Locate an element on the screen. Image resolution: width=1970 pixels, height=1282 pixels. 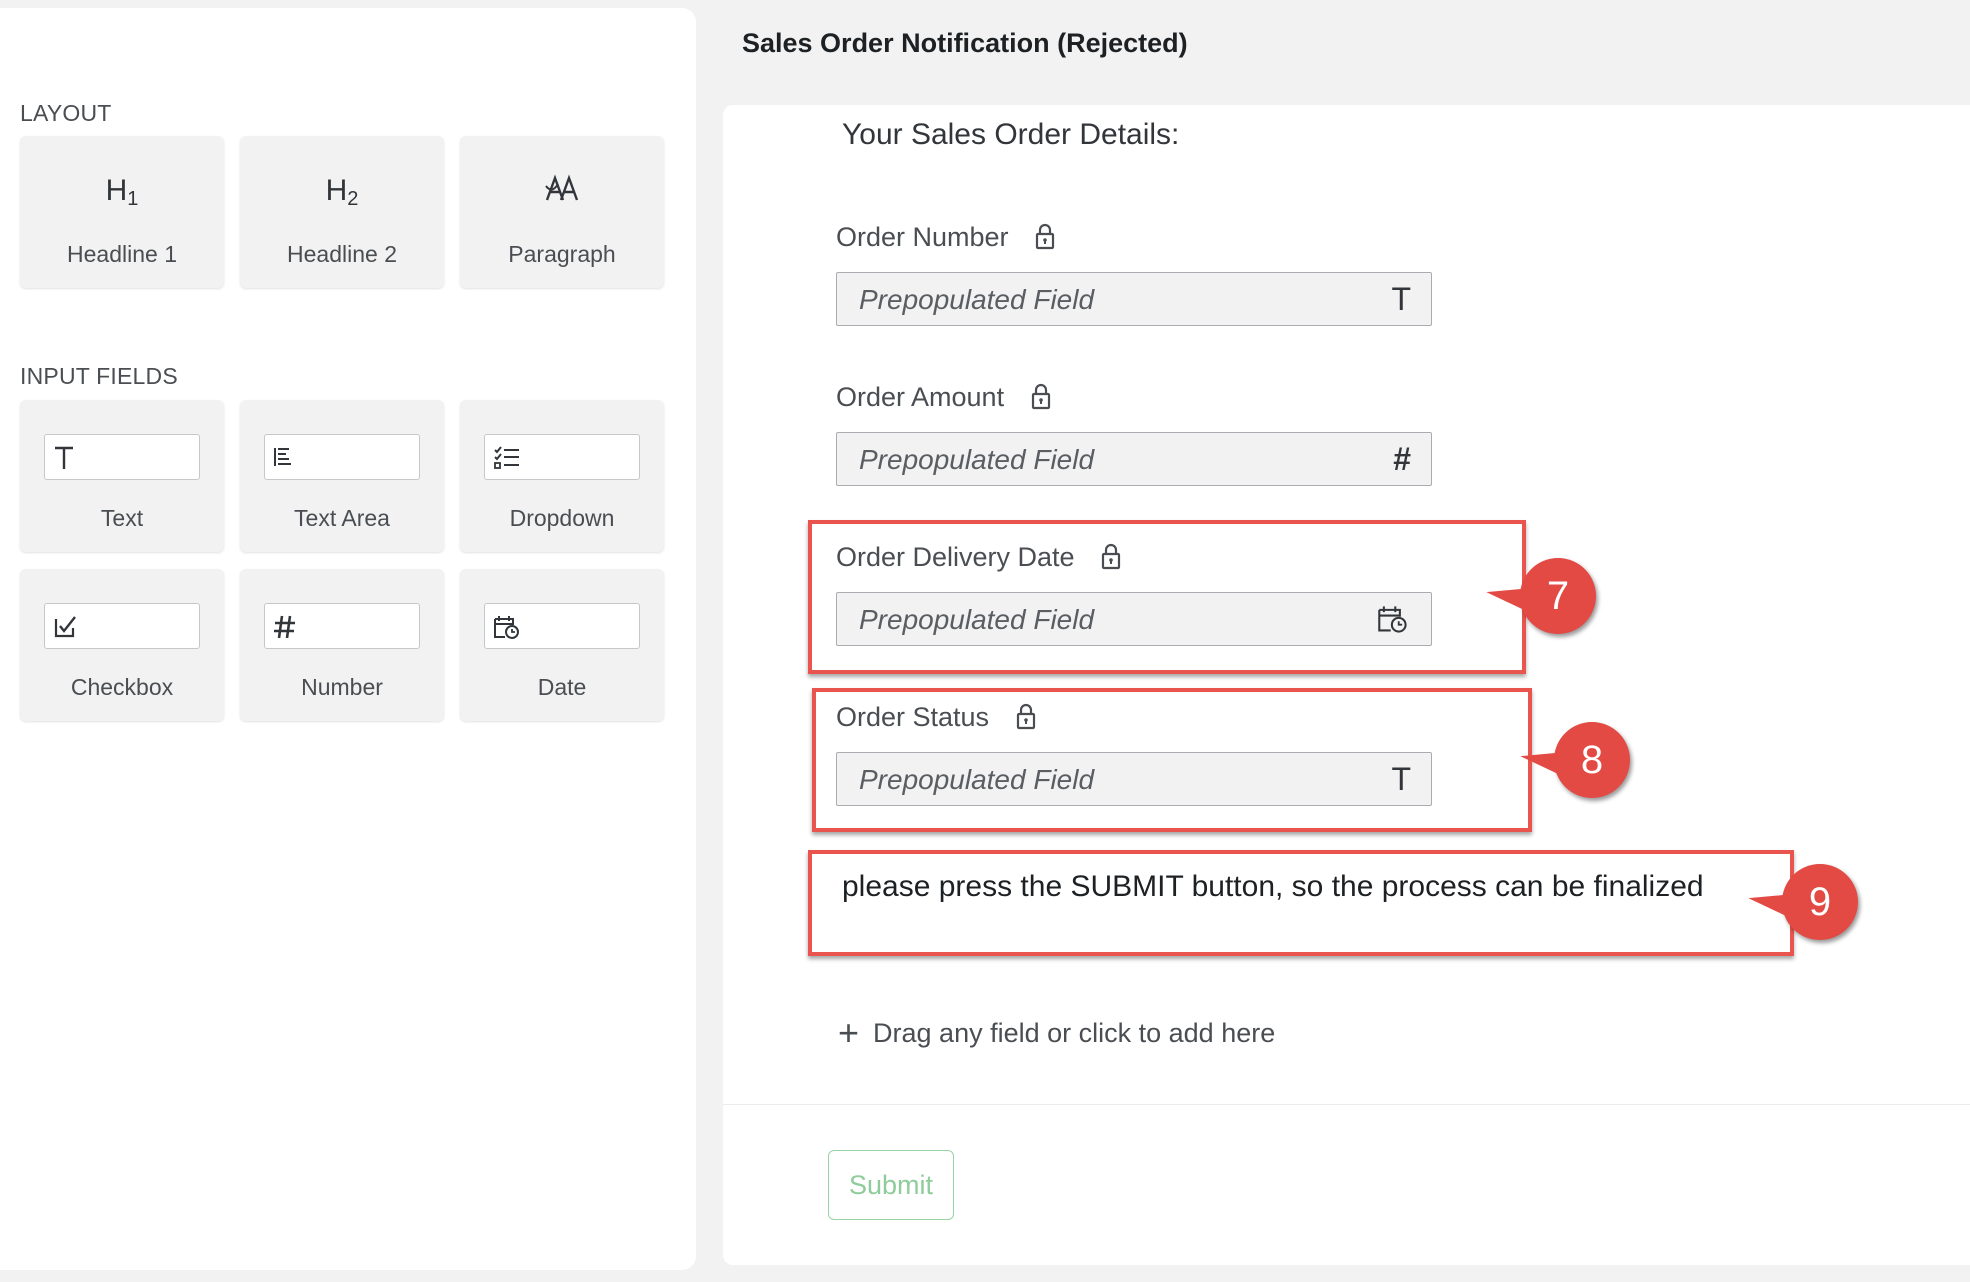
add-field-hint: Drag any field or click to add here is located at coordinates (1074, 1033).